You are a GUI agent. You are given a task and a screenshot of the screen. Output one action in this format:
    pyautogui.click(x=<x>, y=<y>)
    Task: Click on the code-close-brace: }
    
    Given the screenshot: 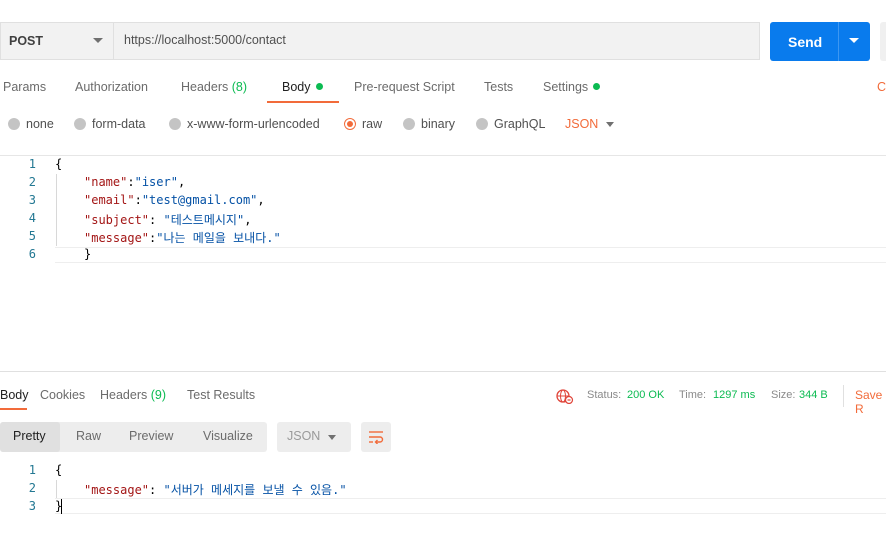 What is the action you would take?
    pyautogui.click(x=88, y=254)
    